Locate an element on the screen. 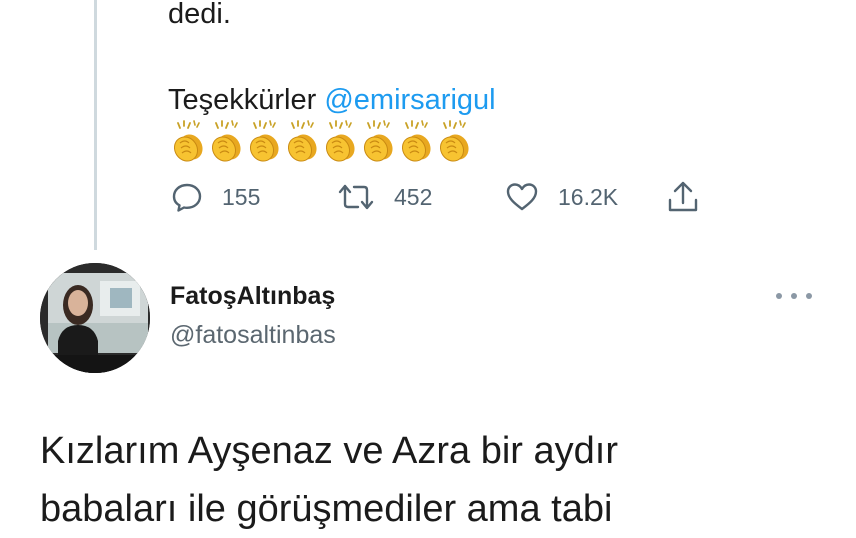  retweet-icon is located at coordinates (356, 197).